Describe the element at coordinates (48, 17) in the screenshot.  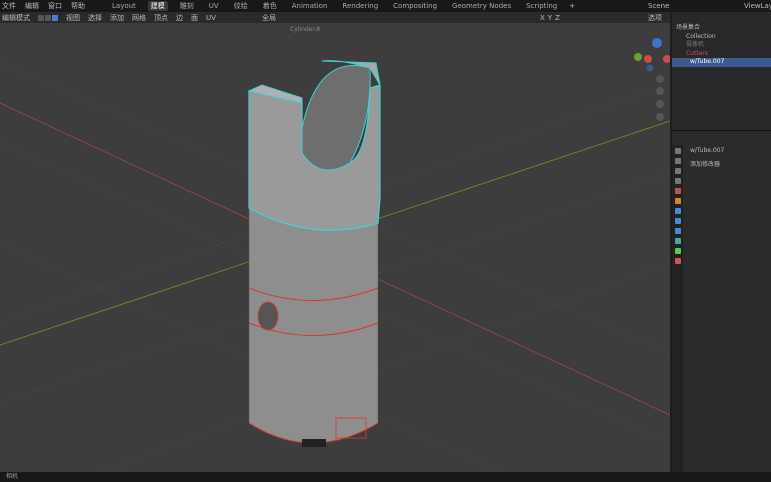
I see `select-mode-buttons` at that location.